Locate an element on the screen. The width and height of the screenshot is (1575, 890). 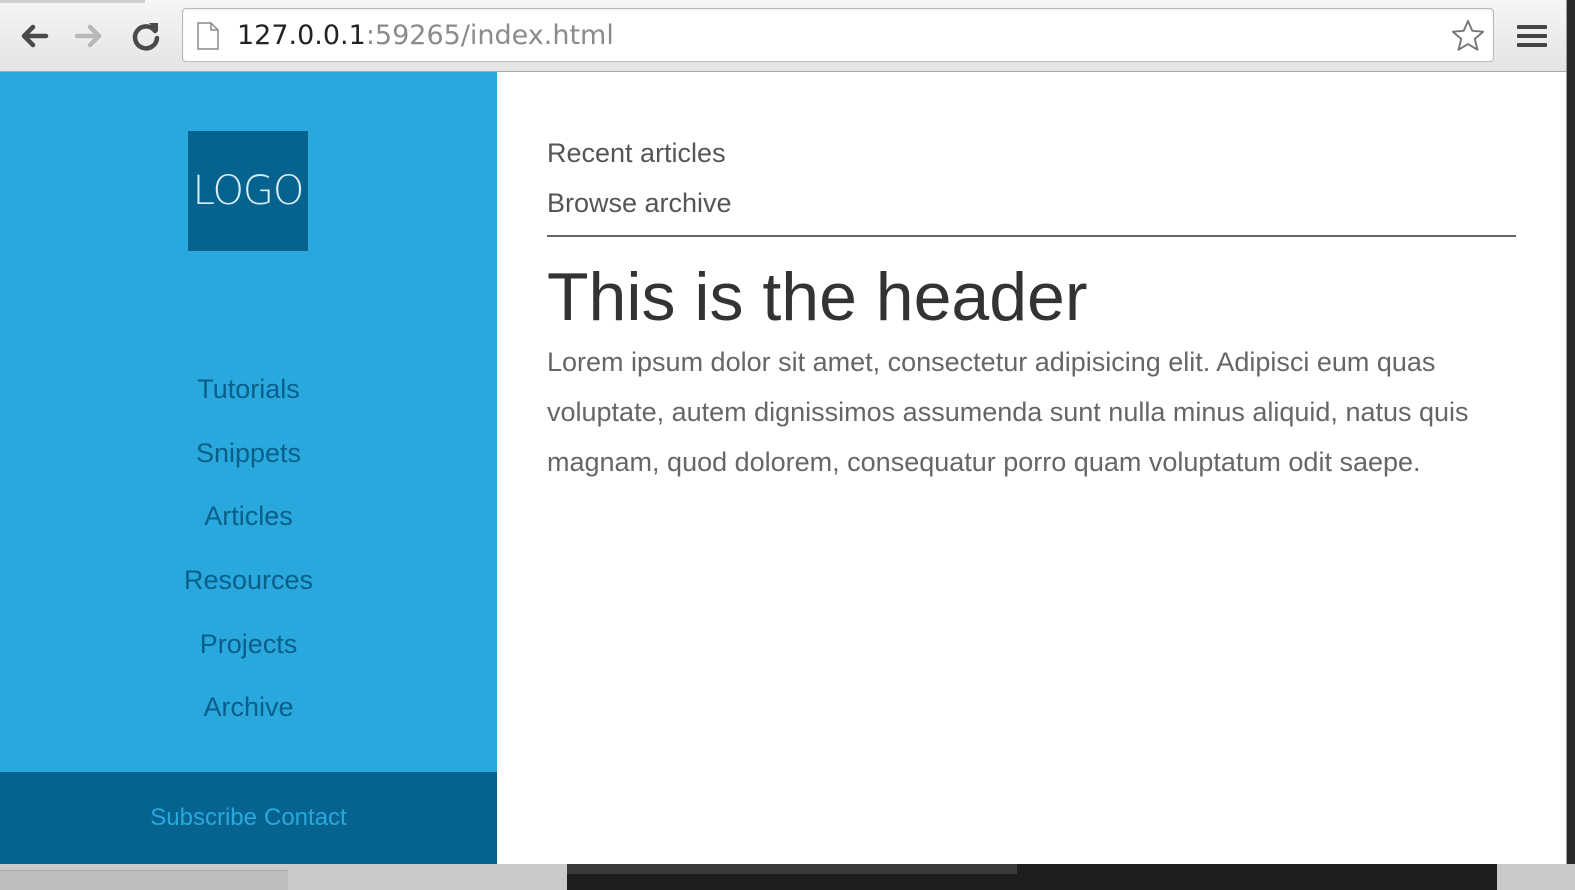
sidebar-nav-item: Resources is located at coordinates (248, 581).